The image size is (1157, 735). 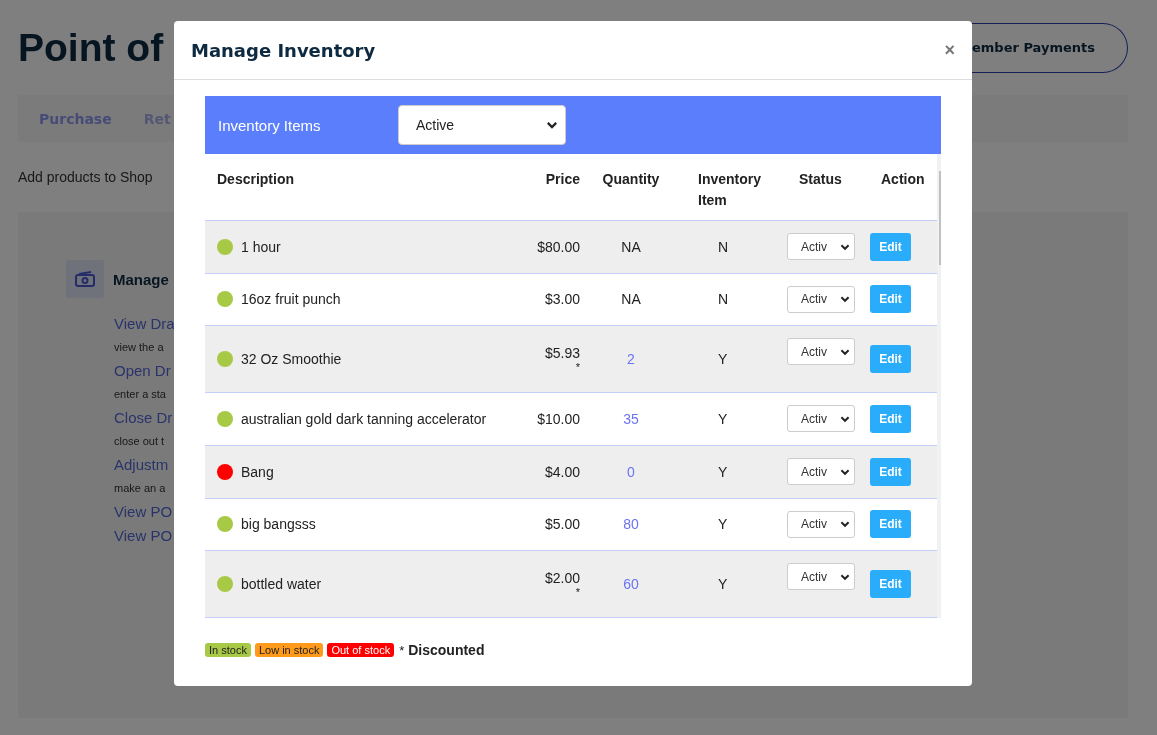 What do you see at coordinates (631, 524) in the screenshot?
I see `item-quantity: 80` at bounding box center [631, 524].